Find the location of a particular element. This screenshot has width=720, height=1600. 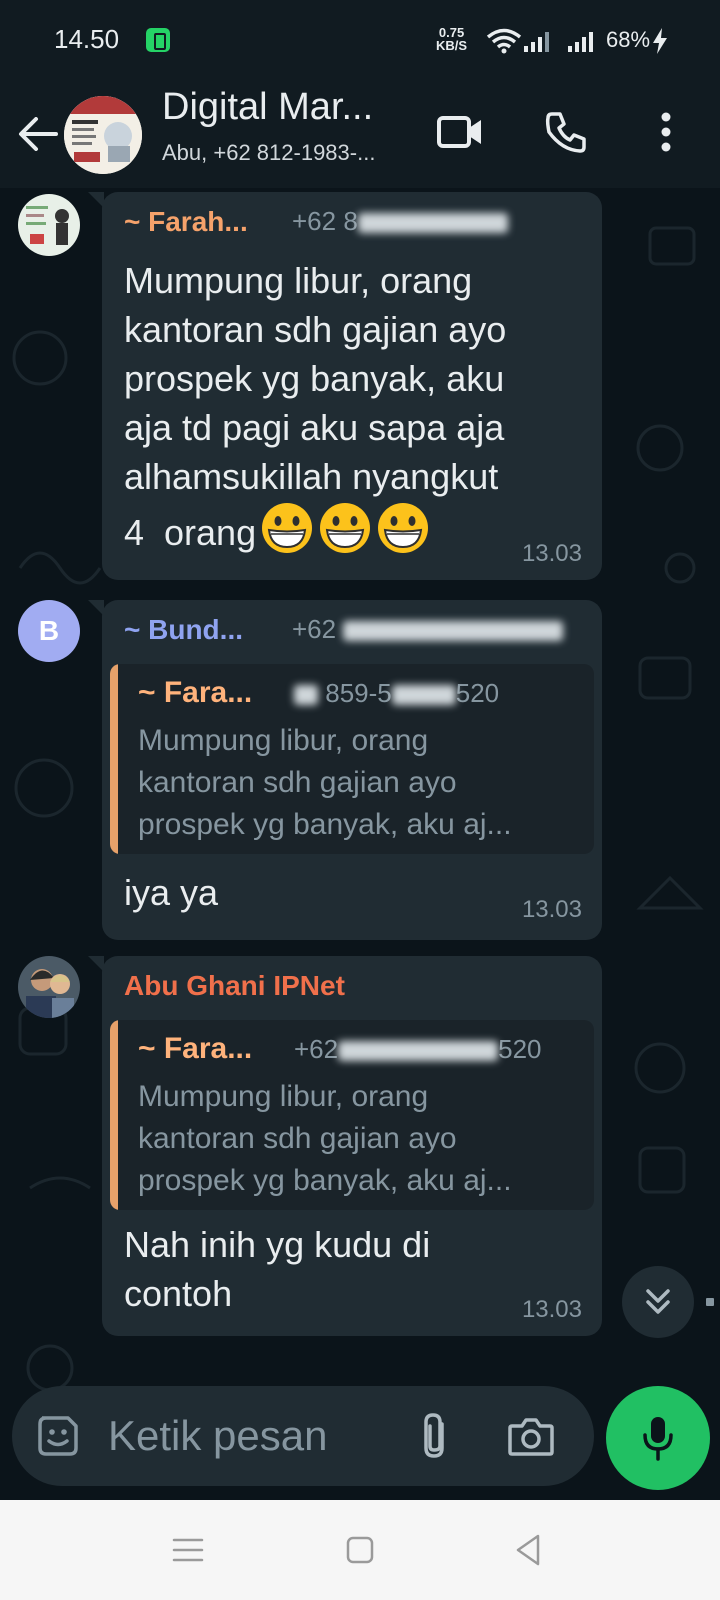

charging-icon is located at coordinates (660, 41).